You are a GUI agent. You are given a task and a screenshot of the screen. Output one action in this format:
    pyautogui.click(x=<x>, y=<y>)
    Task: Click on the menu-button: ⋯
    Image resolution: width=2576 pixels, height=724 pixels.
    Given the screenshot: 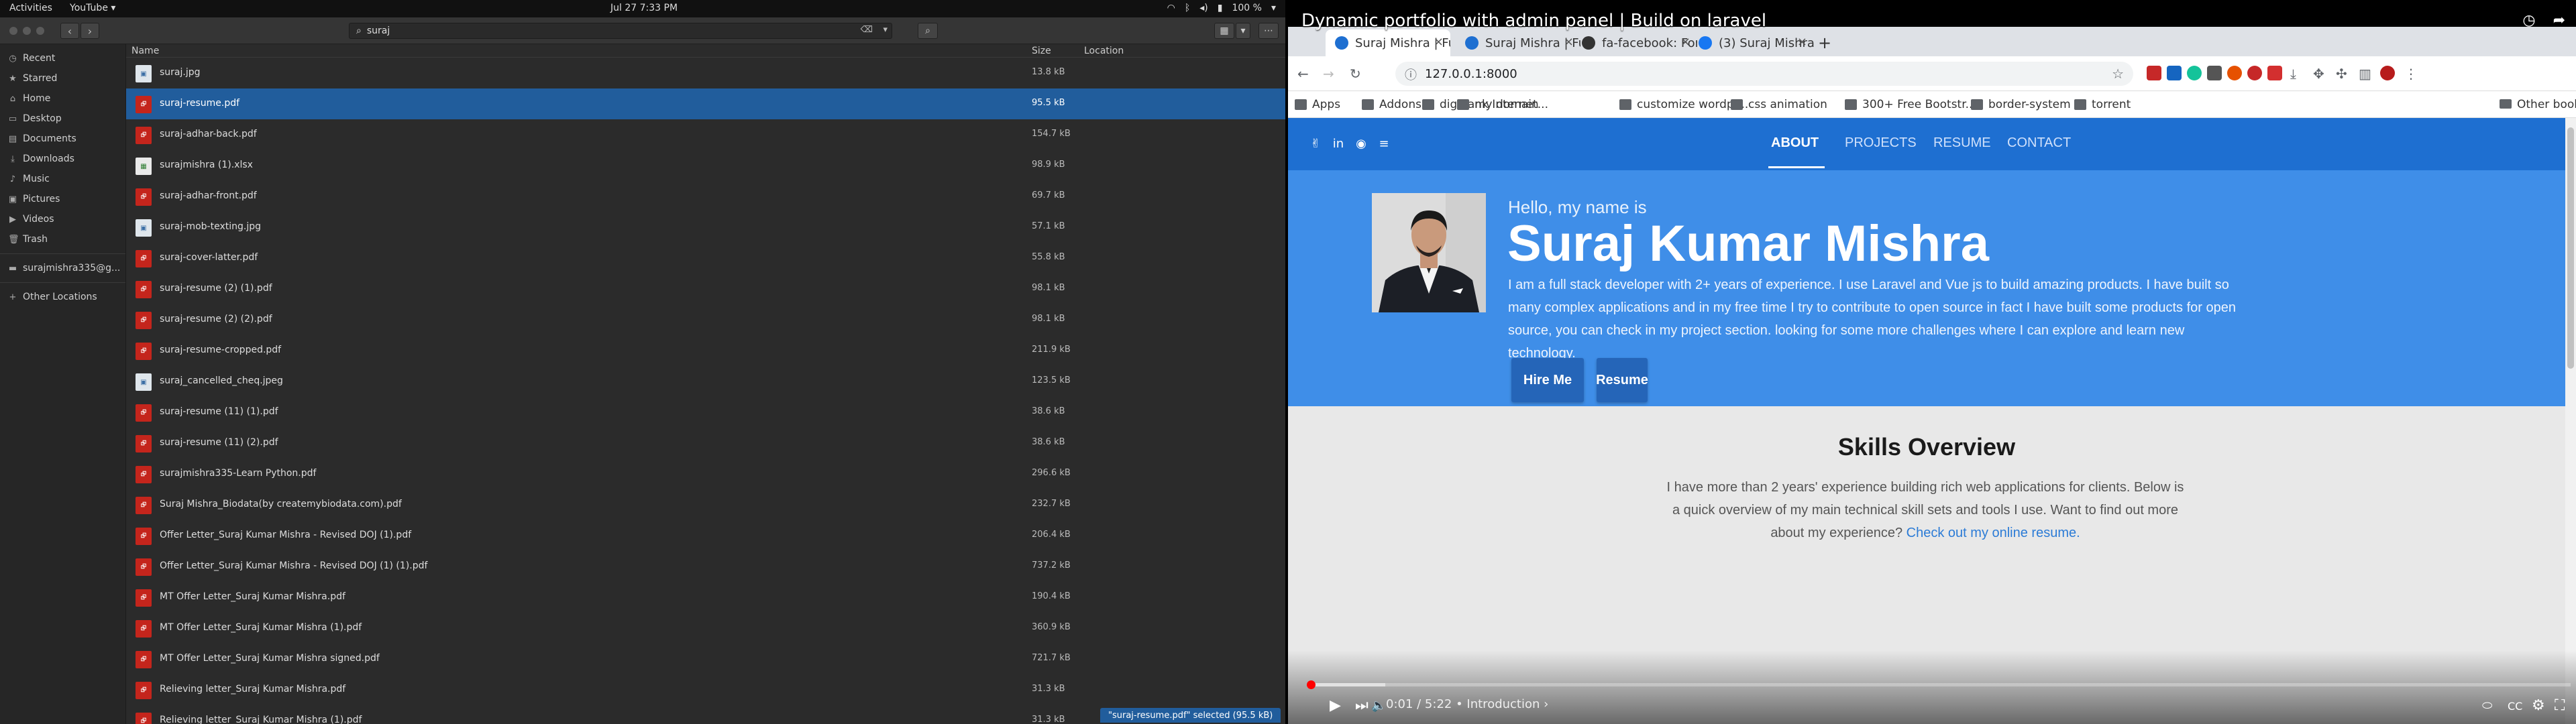 What is the action you would take?
    pyautogui.click(x=1268, y=31)
    